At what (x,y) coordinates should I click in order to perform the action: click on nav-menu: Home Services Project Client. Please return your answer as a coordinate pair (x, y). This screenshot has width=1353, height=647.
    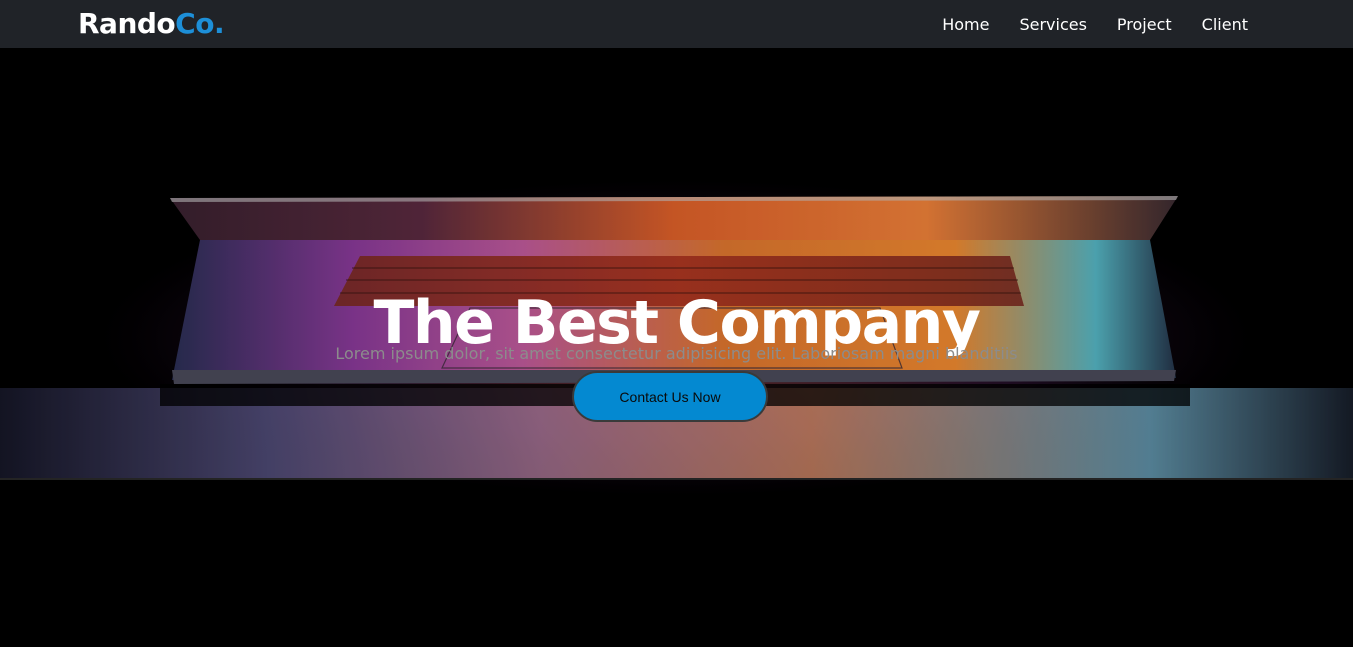
    Looking at the image, I should click on (1095, 24).